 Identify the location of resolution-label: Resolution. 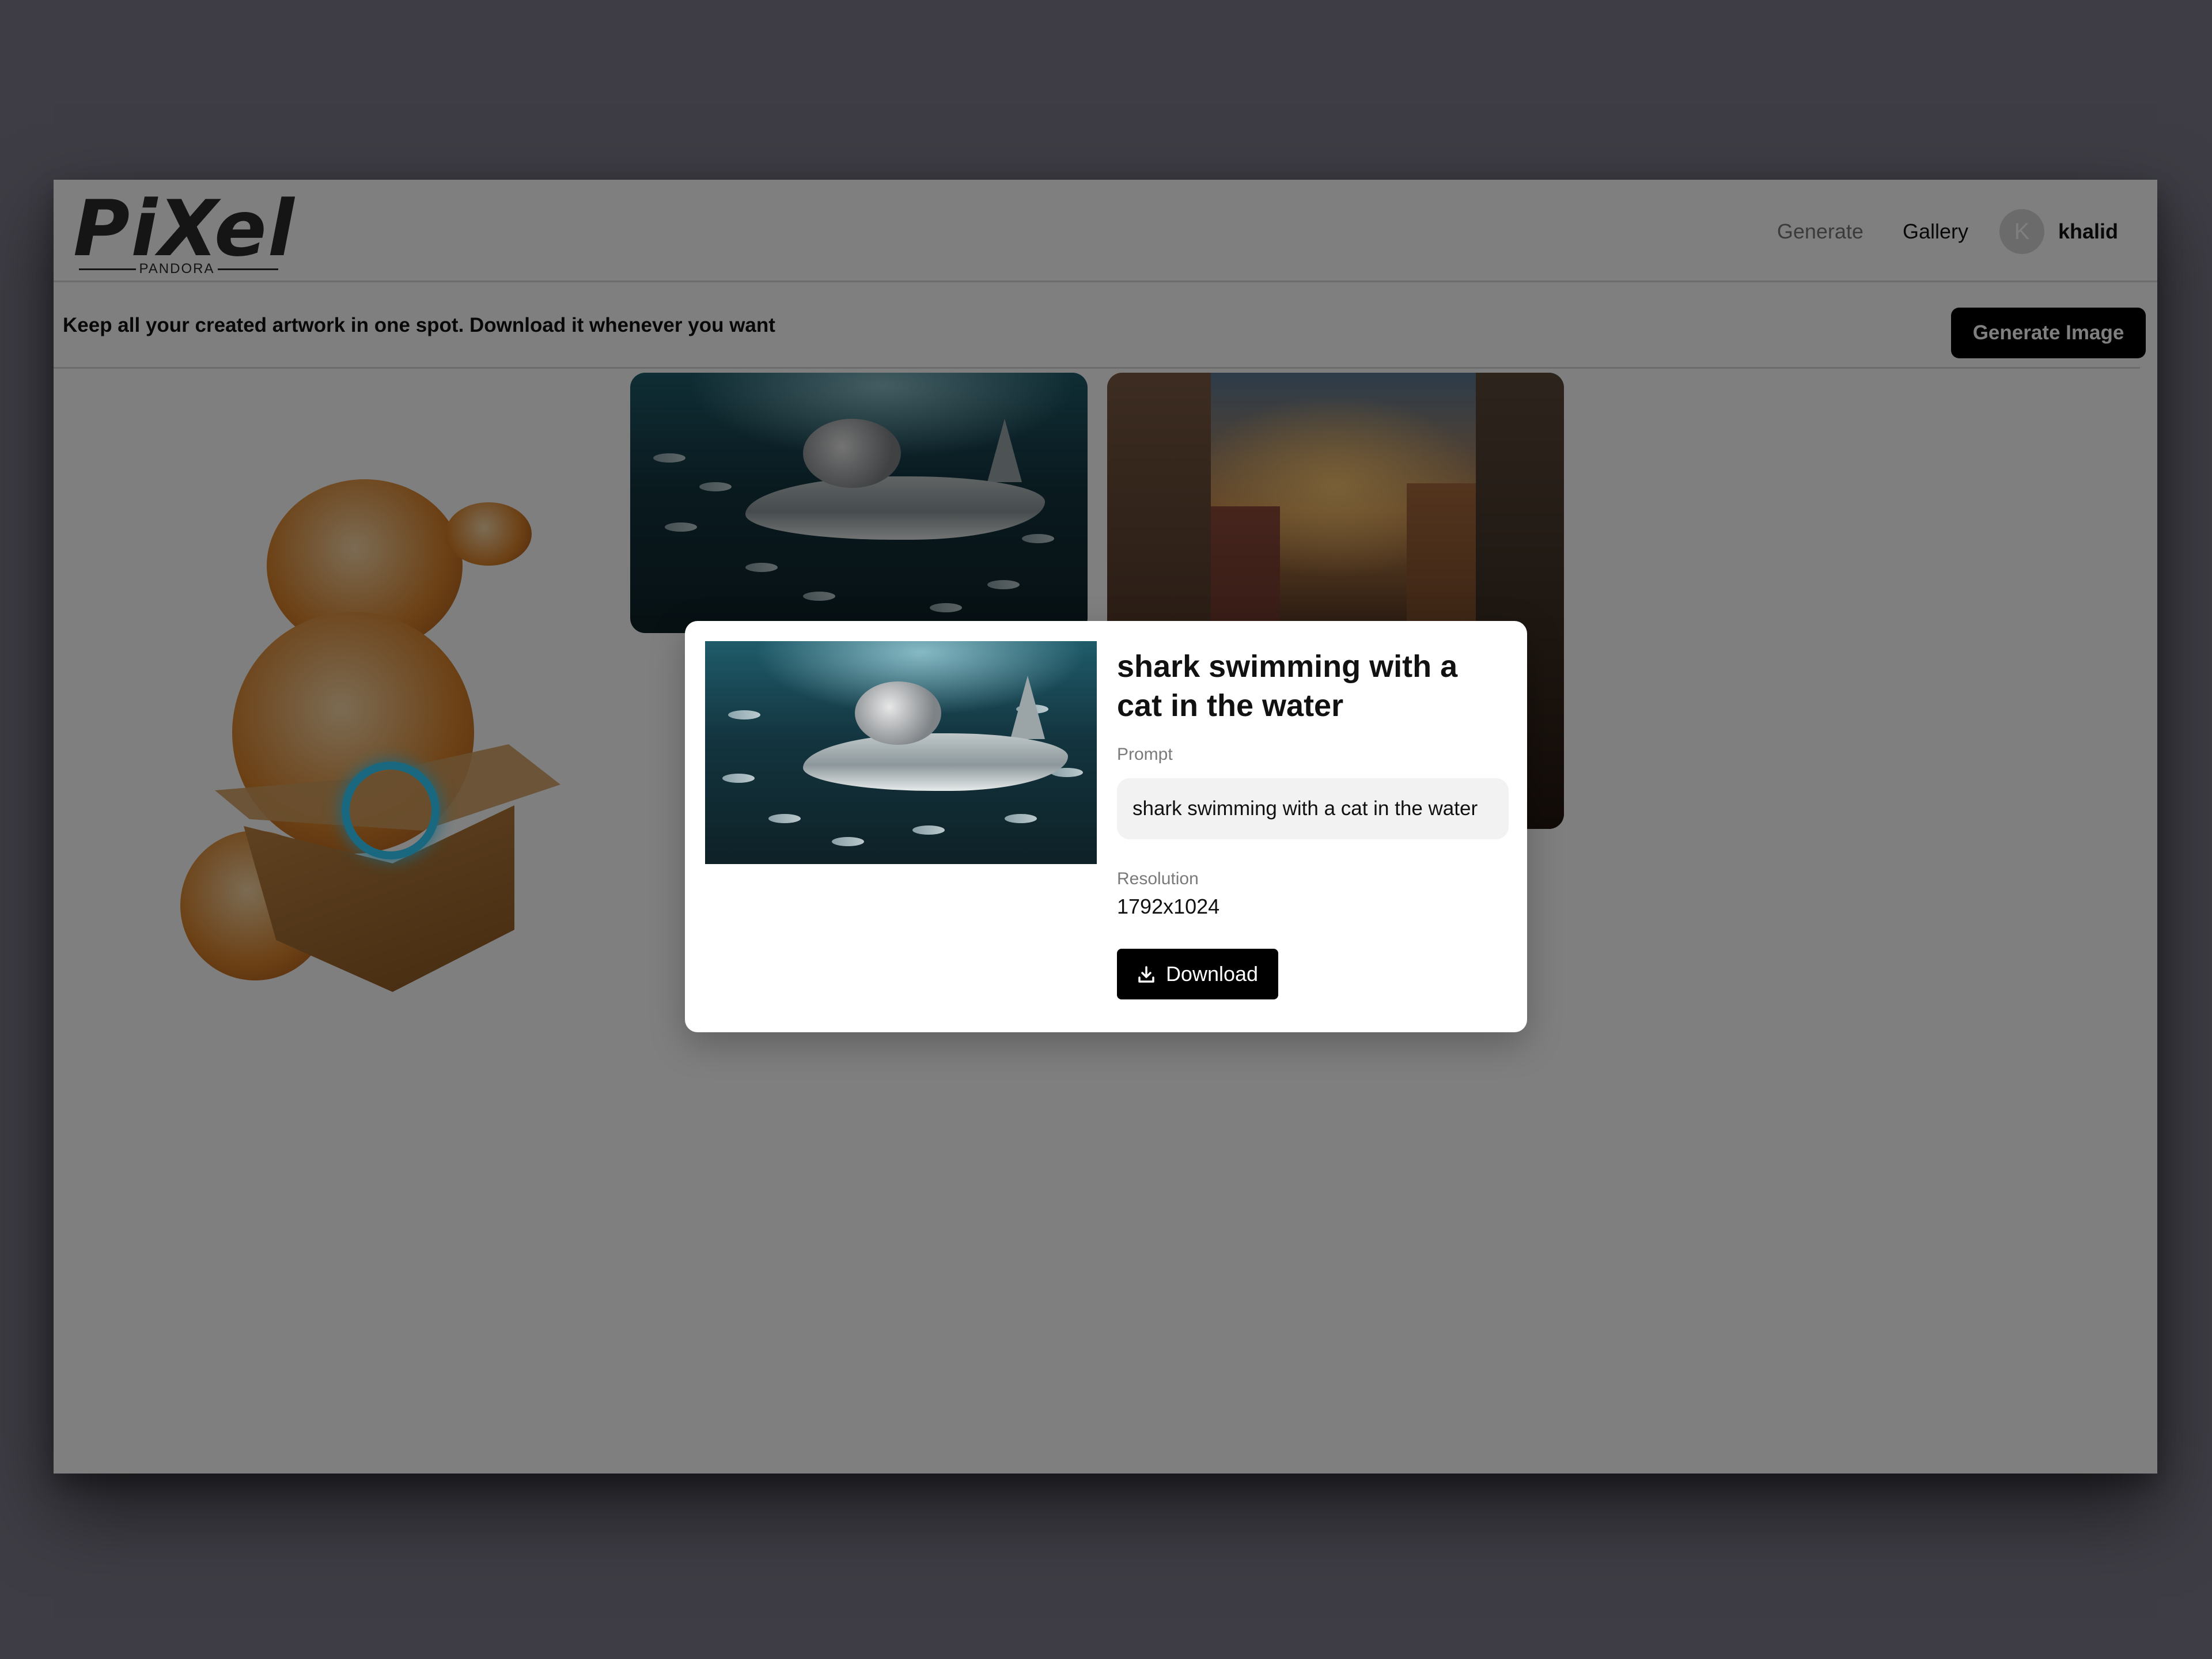
(1158, 878).